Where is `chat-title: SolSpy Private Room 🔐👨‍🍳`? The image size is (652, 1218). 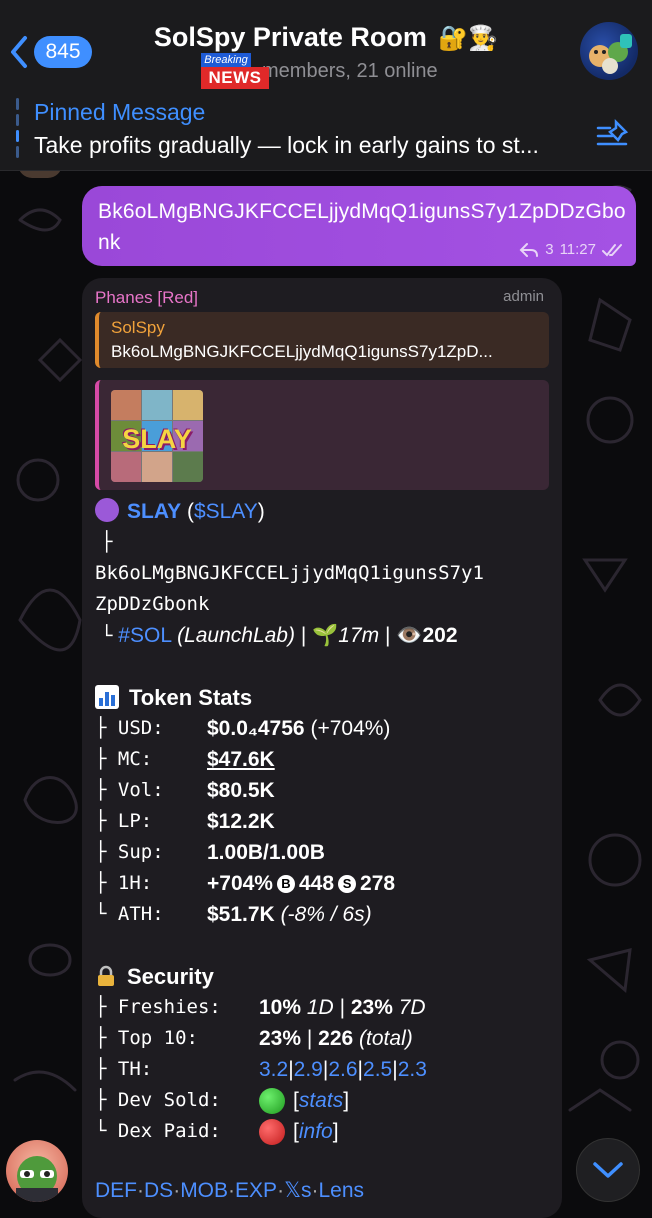
chat-title: SolSpy Private Room 🔐👨‍🍳 is located at coordinates (326, 37).